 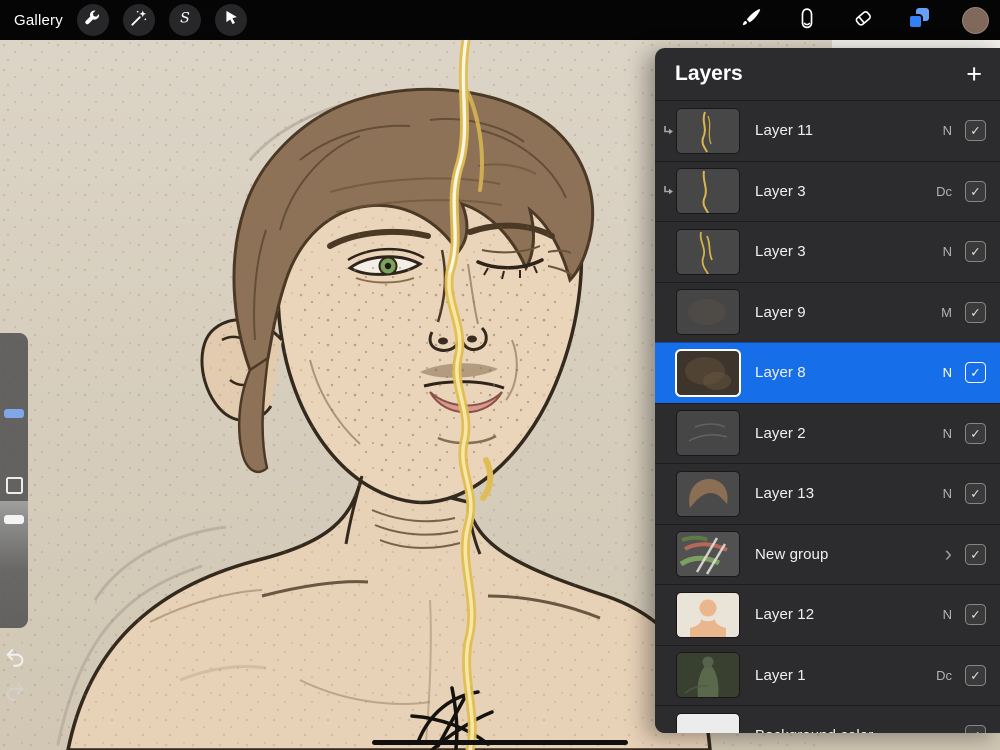 I want to click on brush-tool-button, so click(x=751, y=20).